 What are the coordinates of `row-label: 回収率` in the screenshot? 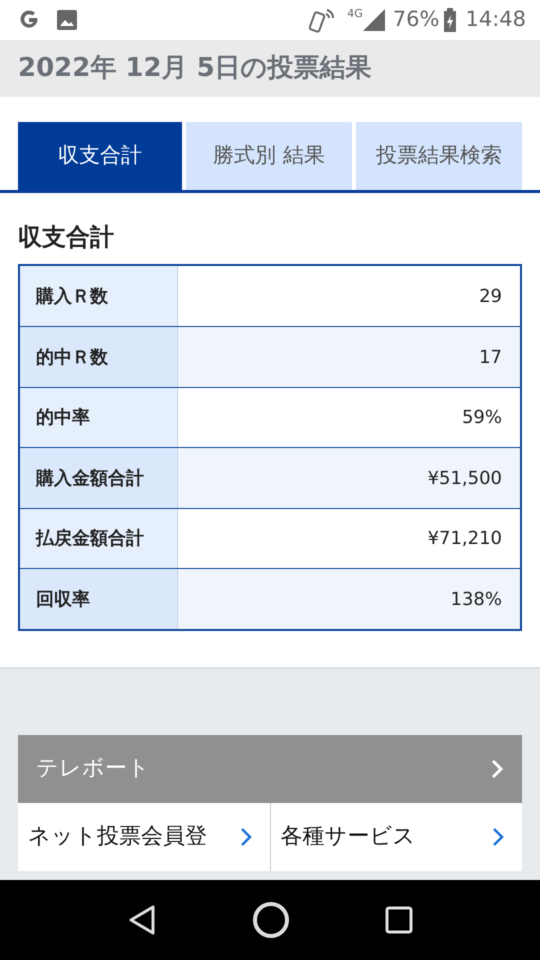 It's located at (99, 599).